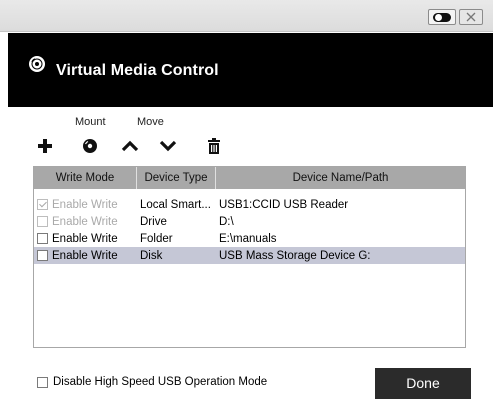 This screenshot has height=409, width=493. I want to click on table-row: Enable Write Drive D:\, so click(249, 221).